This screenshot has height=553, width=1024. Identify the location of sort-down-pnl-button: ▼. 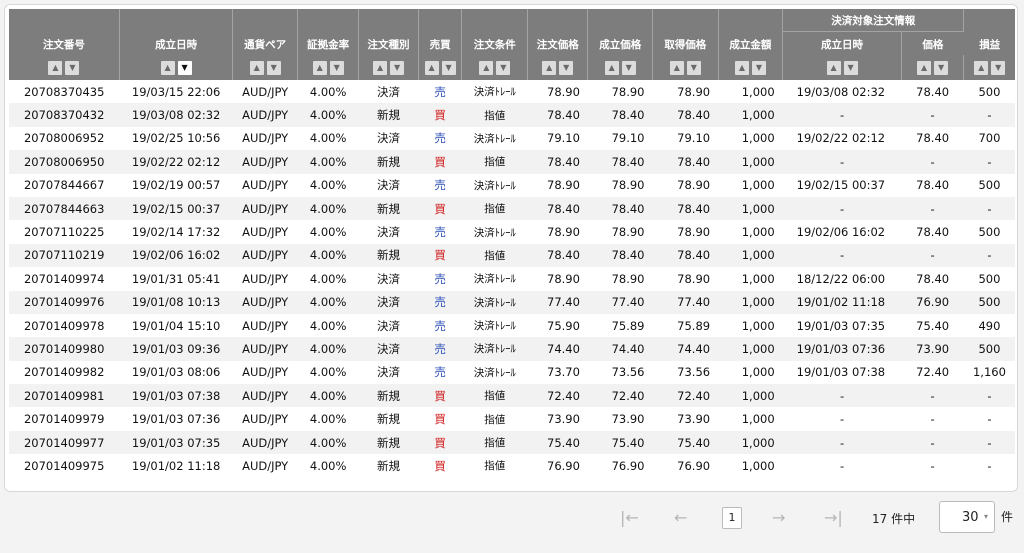
(998, 67).